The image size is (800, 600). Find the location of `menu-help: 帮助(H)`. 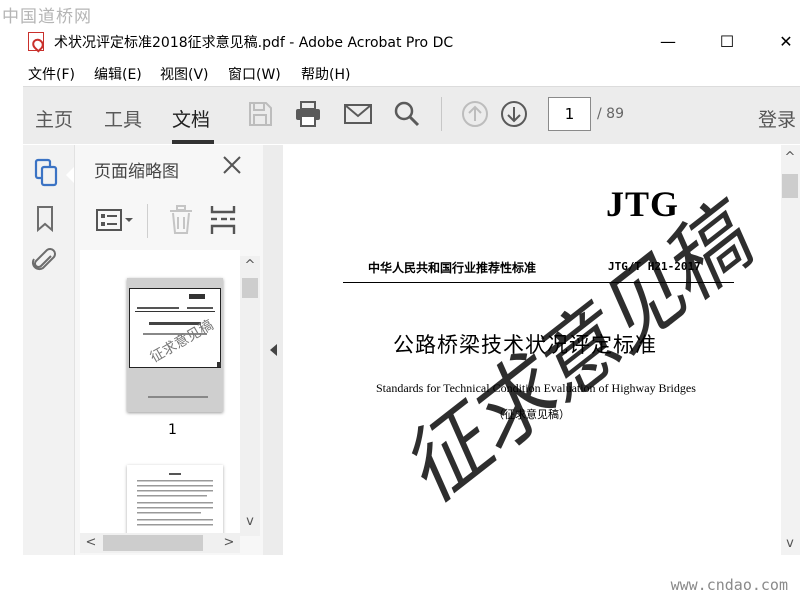

menu-help: 帮助(H) is located at coordinates (325, 74).